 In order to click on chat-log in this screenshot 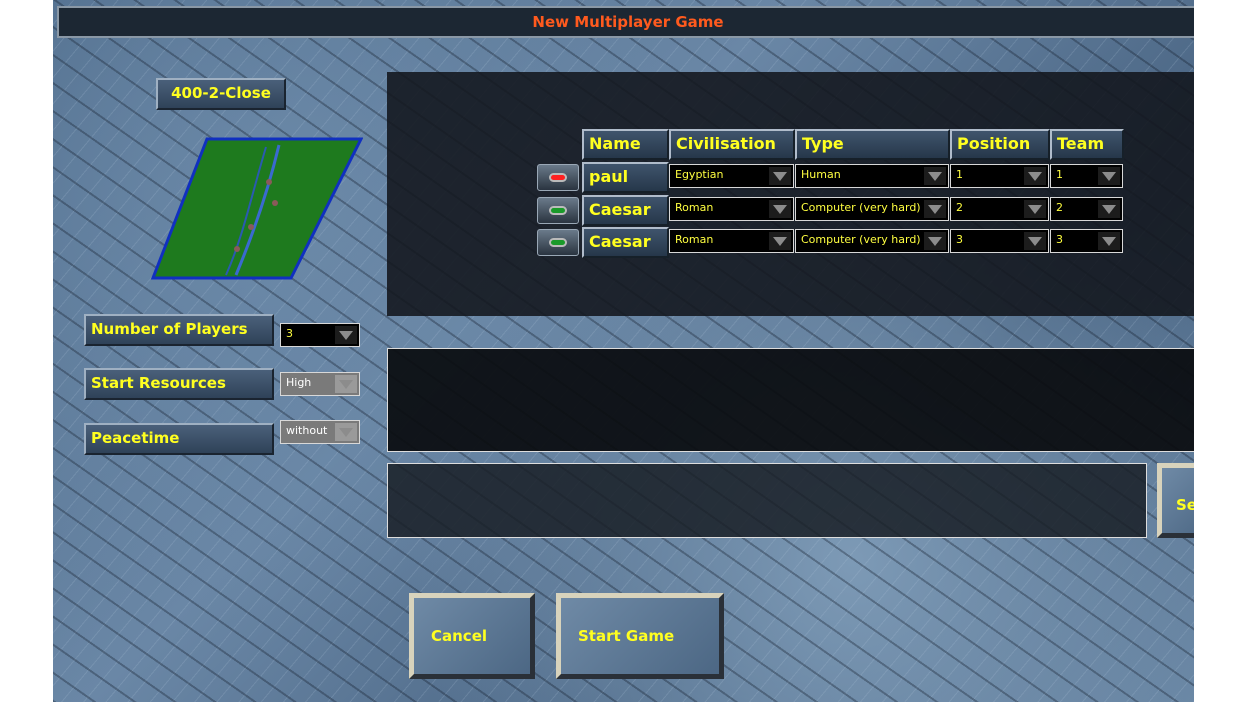, I will do `click(790, 400)`.